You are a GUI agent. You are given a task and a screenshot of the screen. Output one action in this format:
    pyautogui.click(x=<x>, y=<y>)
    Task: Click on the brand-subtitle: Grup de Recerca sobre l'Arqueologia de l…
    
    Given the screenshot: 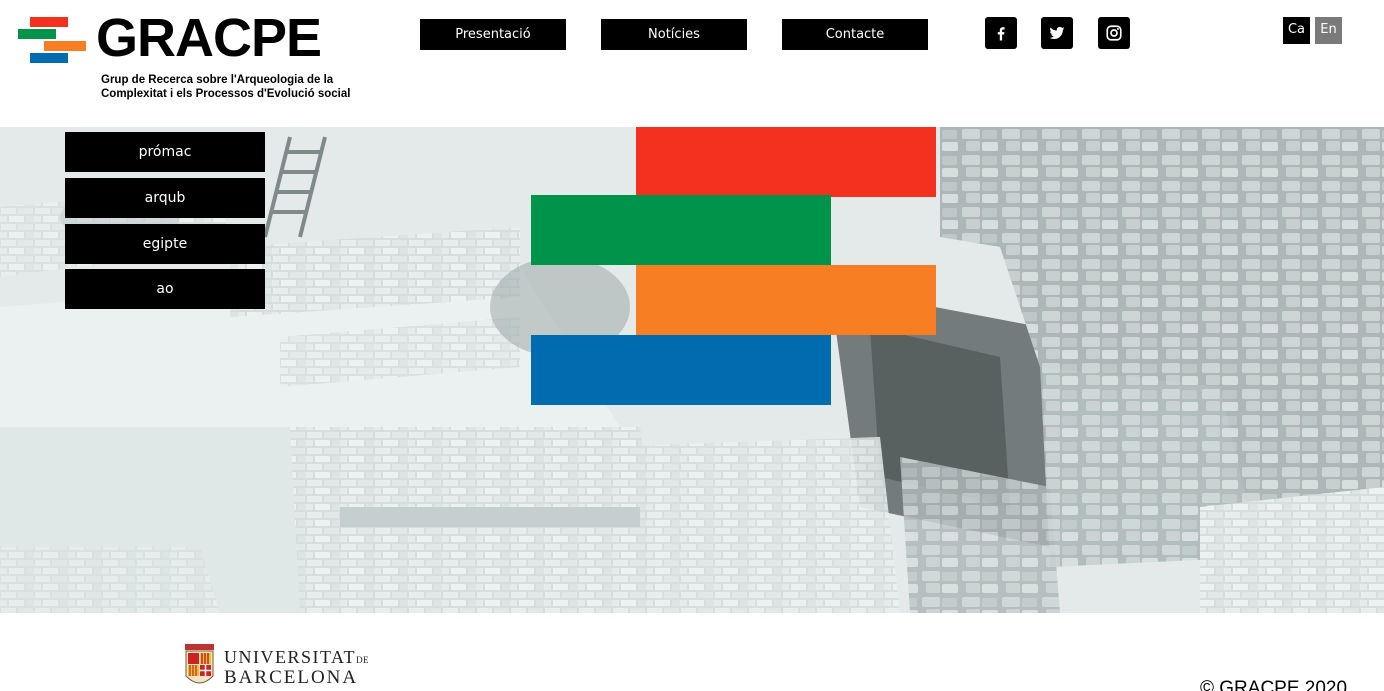 What is the action you would take?
    pyautogui.click(x=225, y=87)
    